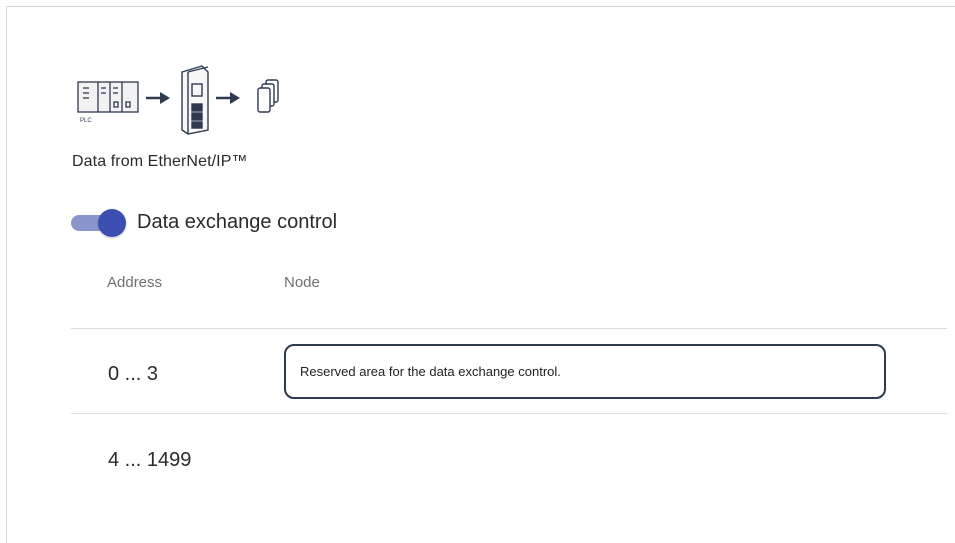  What do you see at coordinates (133, 374) in the screenshot?
I see `row-address: 0 ... 3` at bounding box center [133, 374].